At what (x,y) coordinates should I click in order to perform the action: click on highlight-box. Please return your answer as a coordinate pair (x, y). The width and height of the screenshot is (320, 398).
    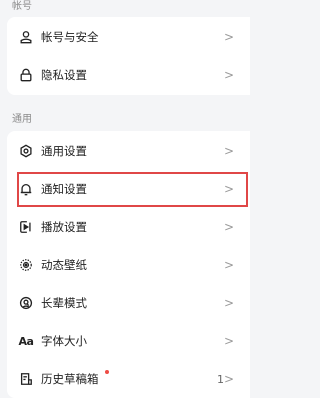
    Looking at the image, I should click on (132, 189).